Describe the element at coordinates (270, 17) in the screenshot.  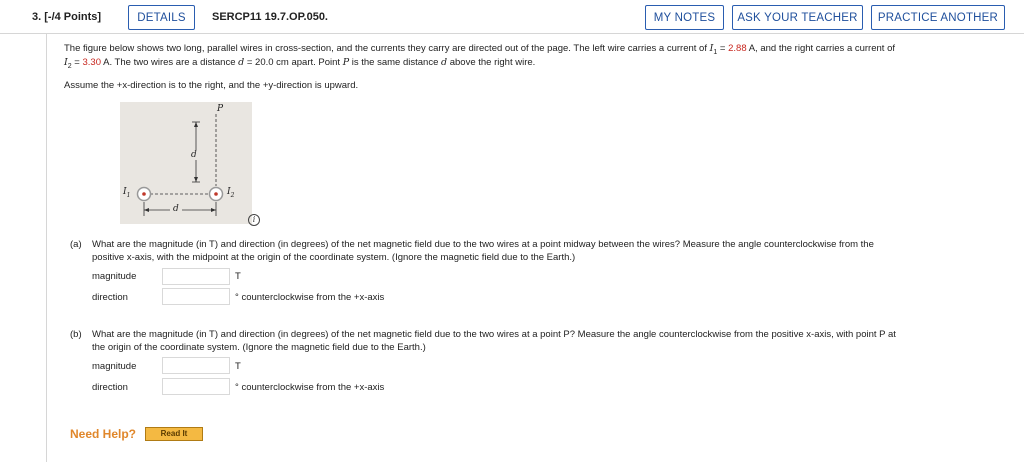
I see `problem-code: SERCP11 19.7.OP.050.` at that location.